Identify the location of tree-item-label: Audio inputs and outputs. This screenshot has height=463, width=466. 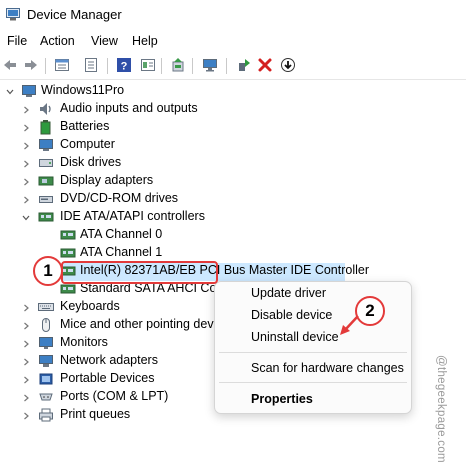
(129, 108).